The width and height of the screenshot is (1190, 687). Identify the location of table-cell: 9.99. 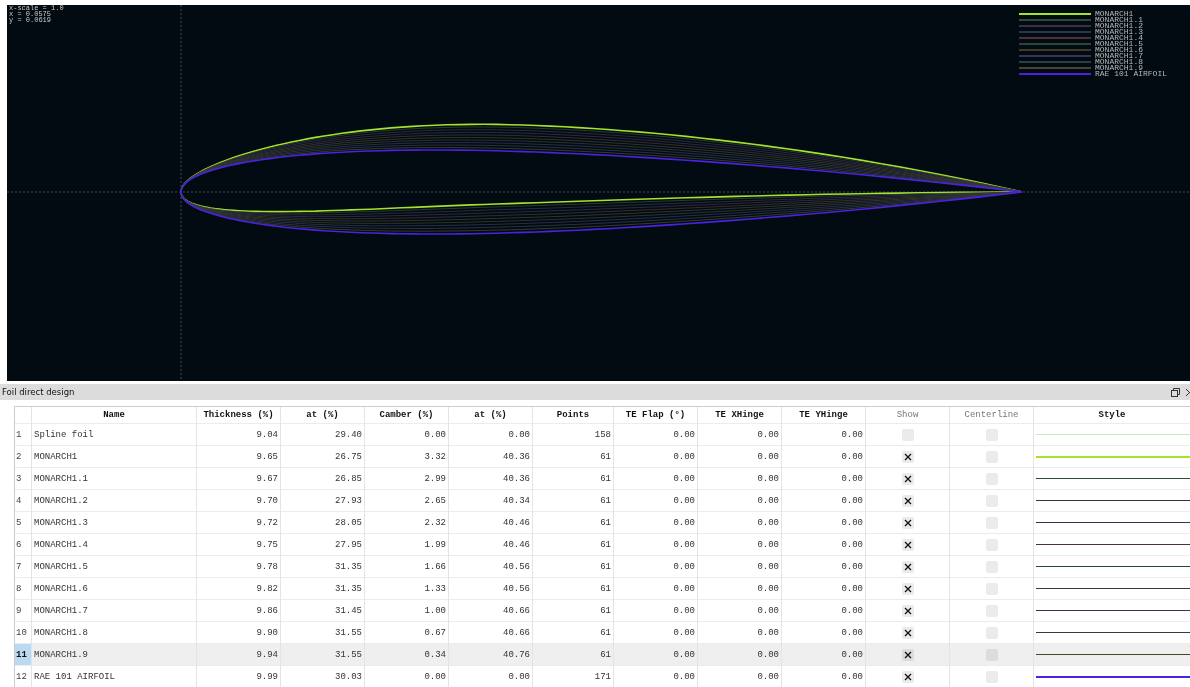
(238, 676).